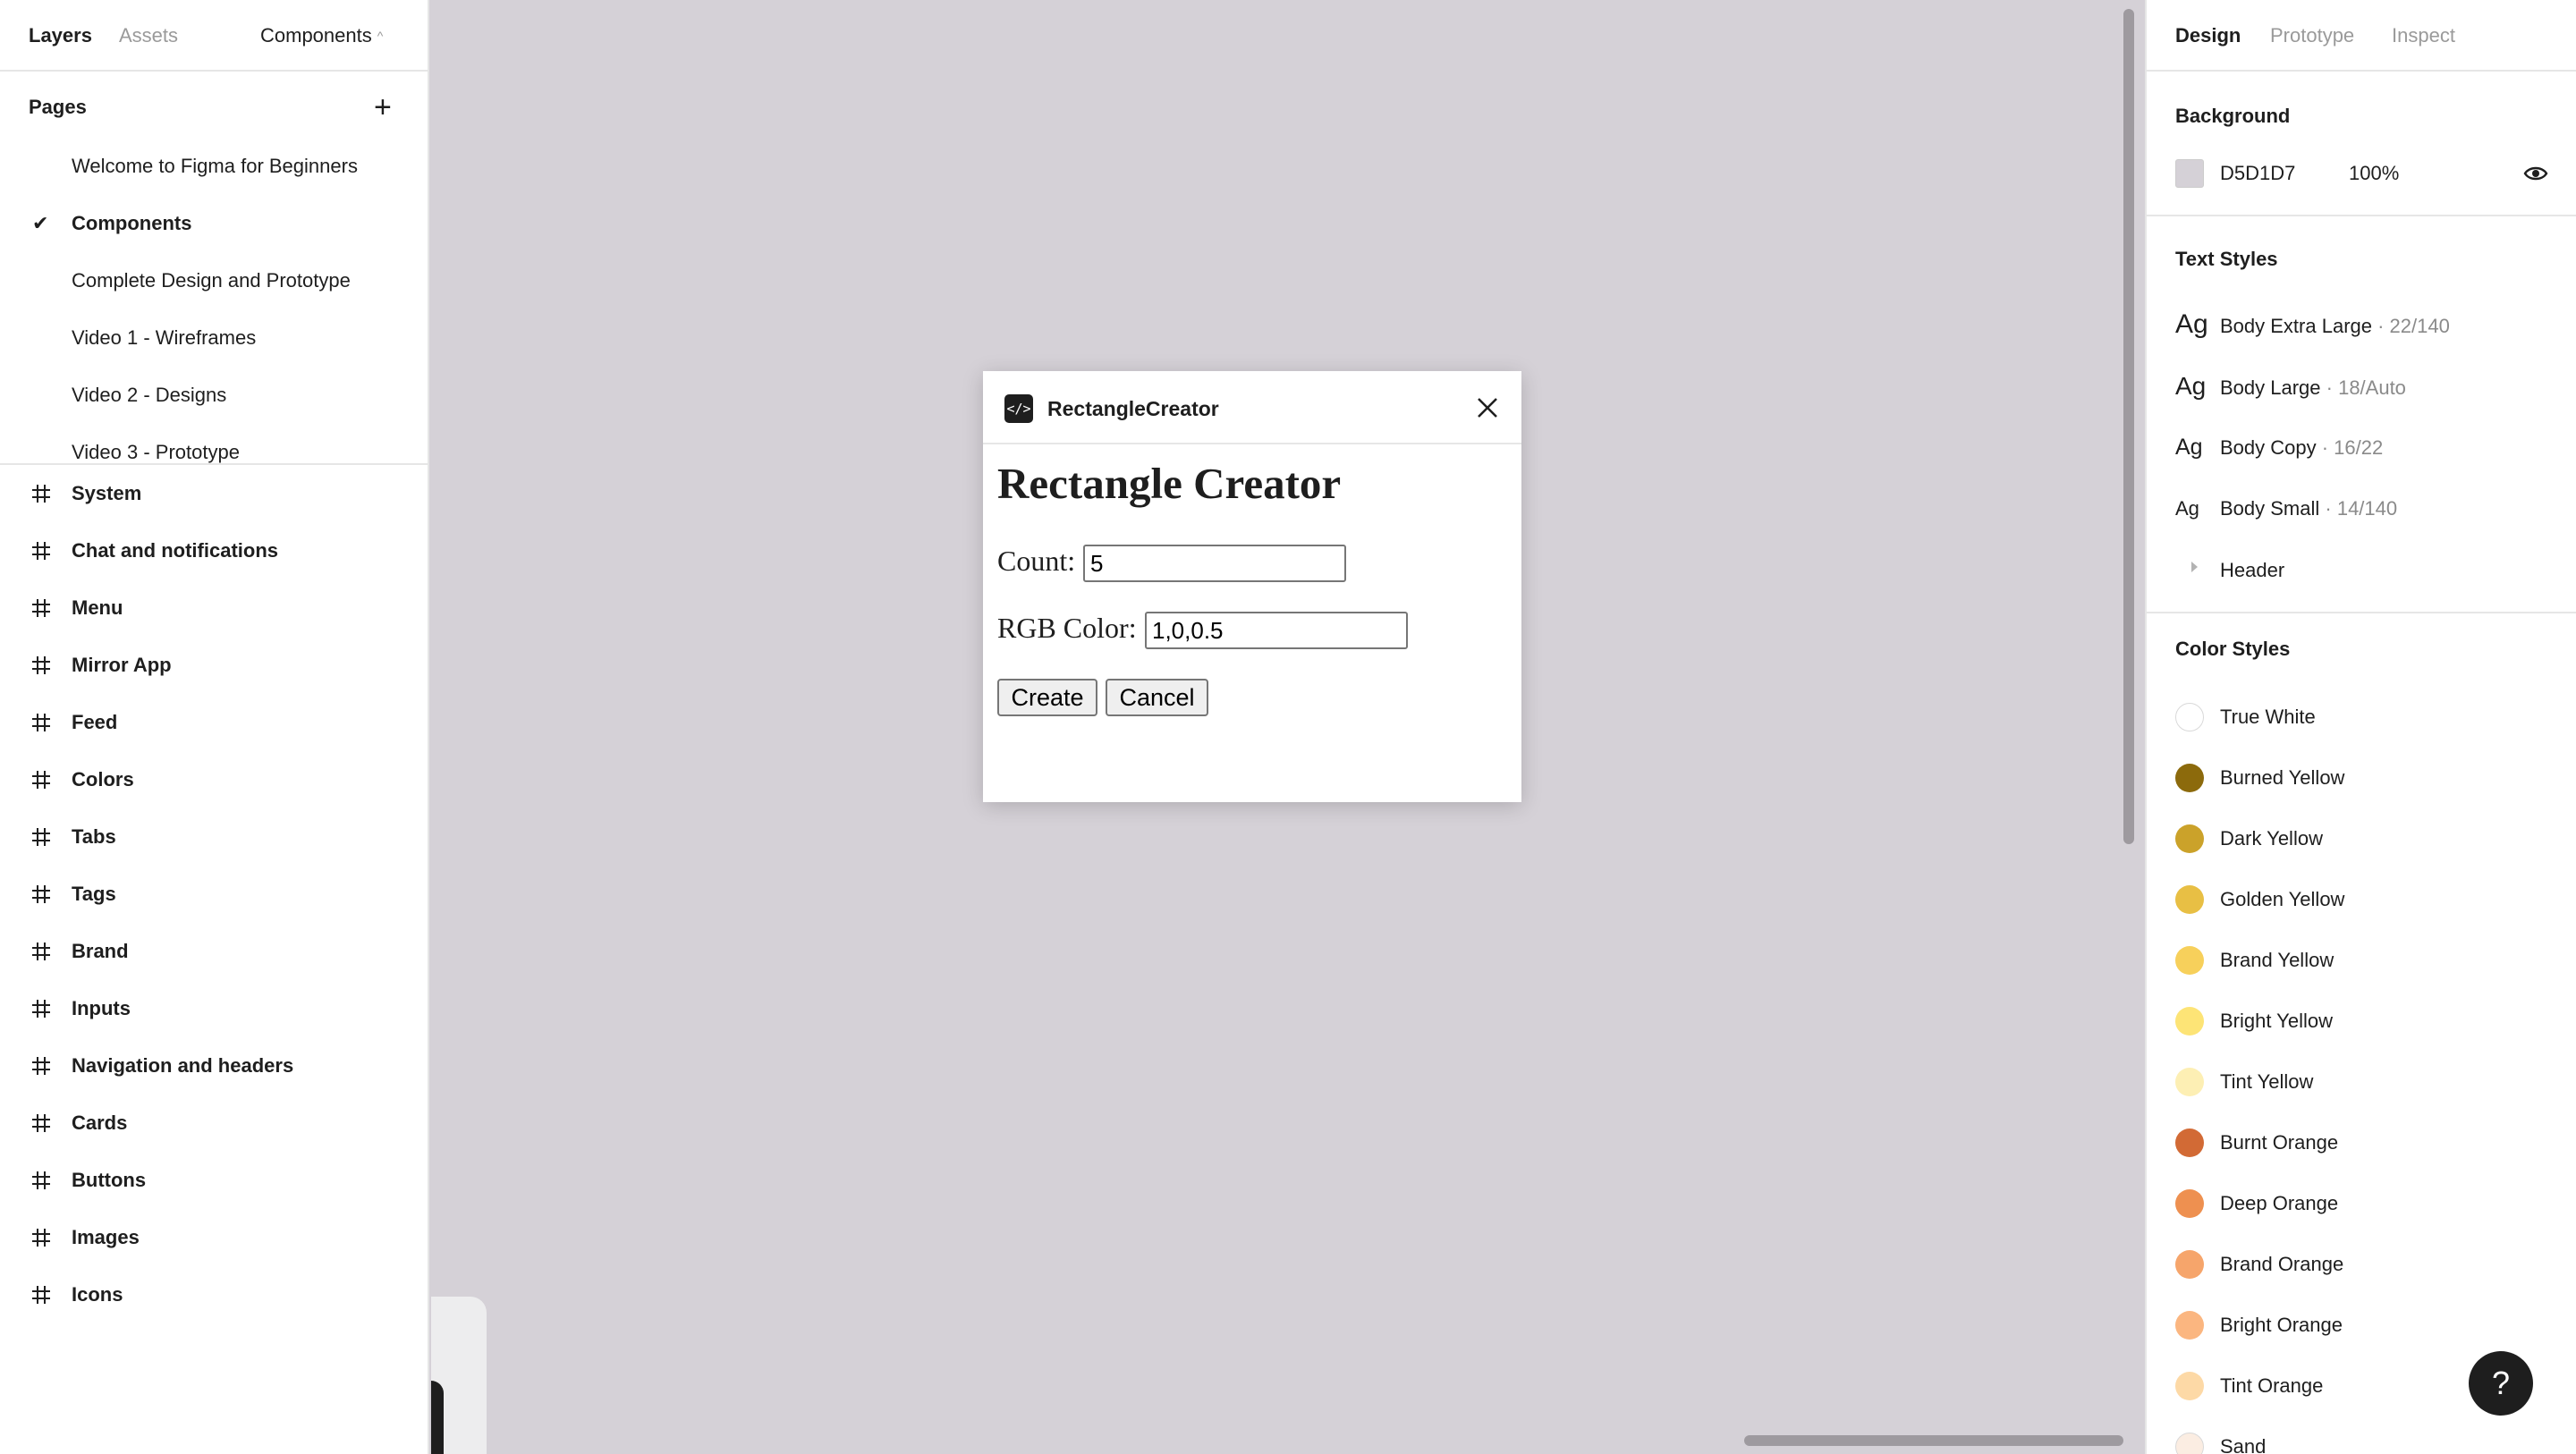 This screenshot has height=1454, width=2576. I want to click on background-hex: D5D1D7, so click(2257, 174).